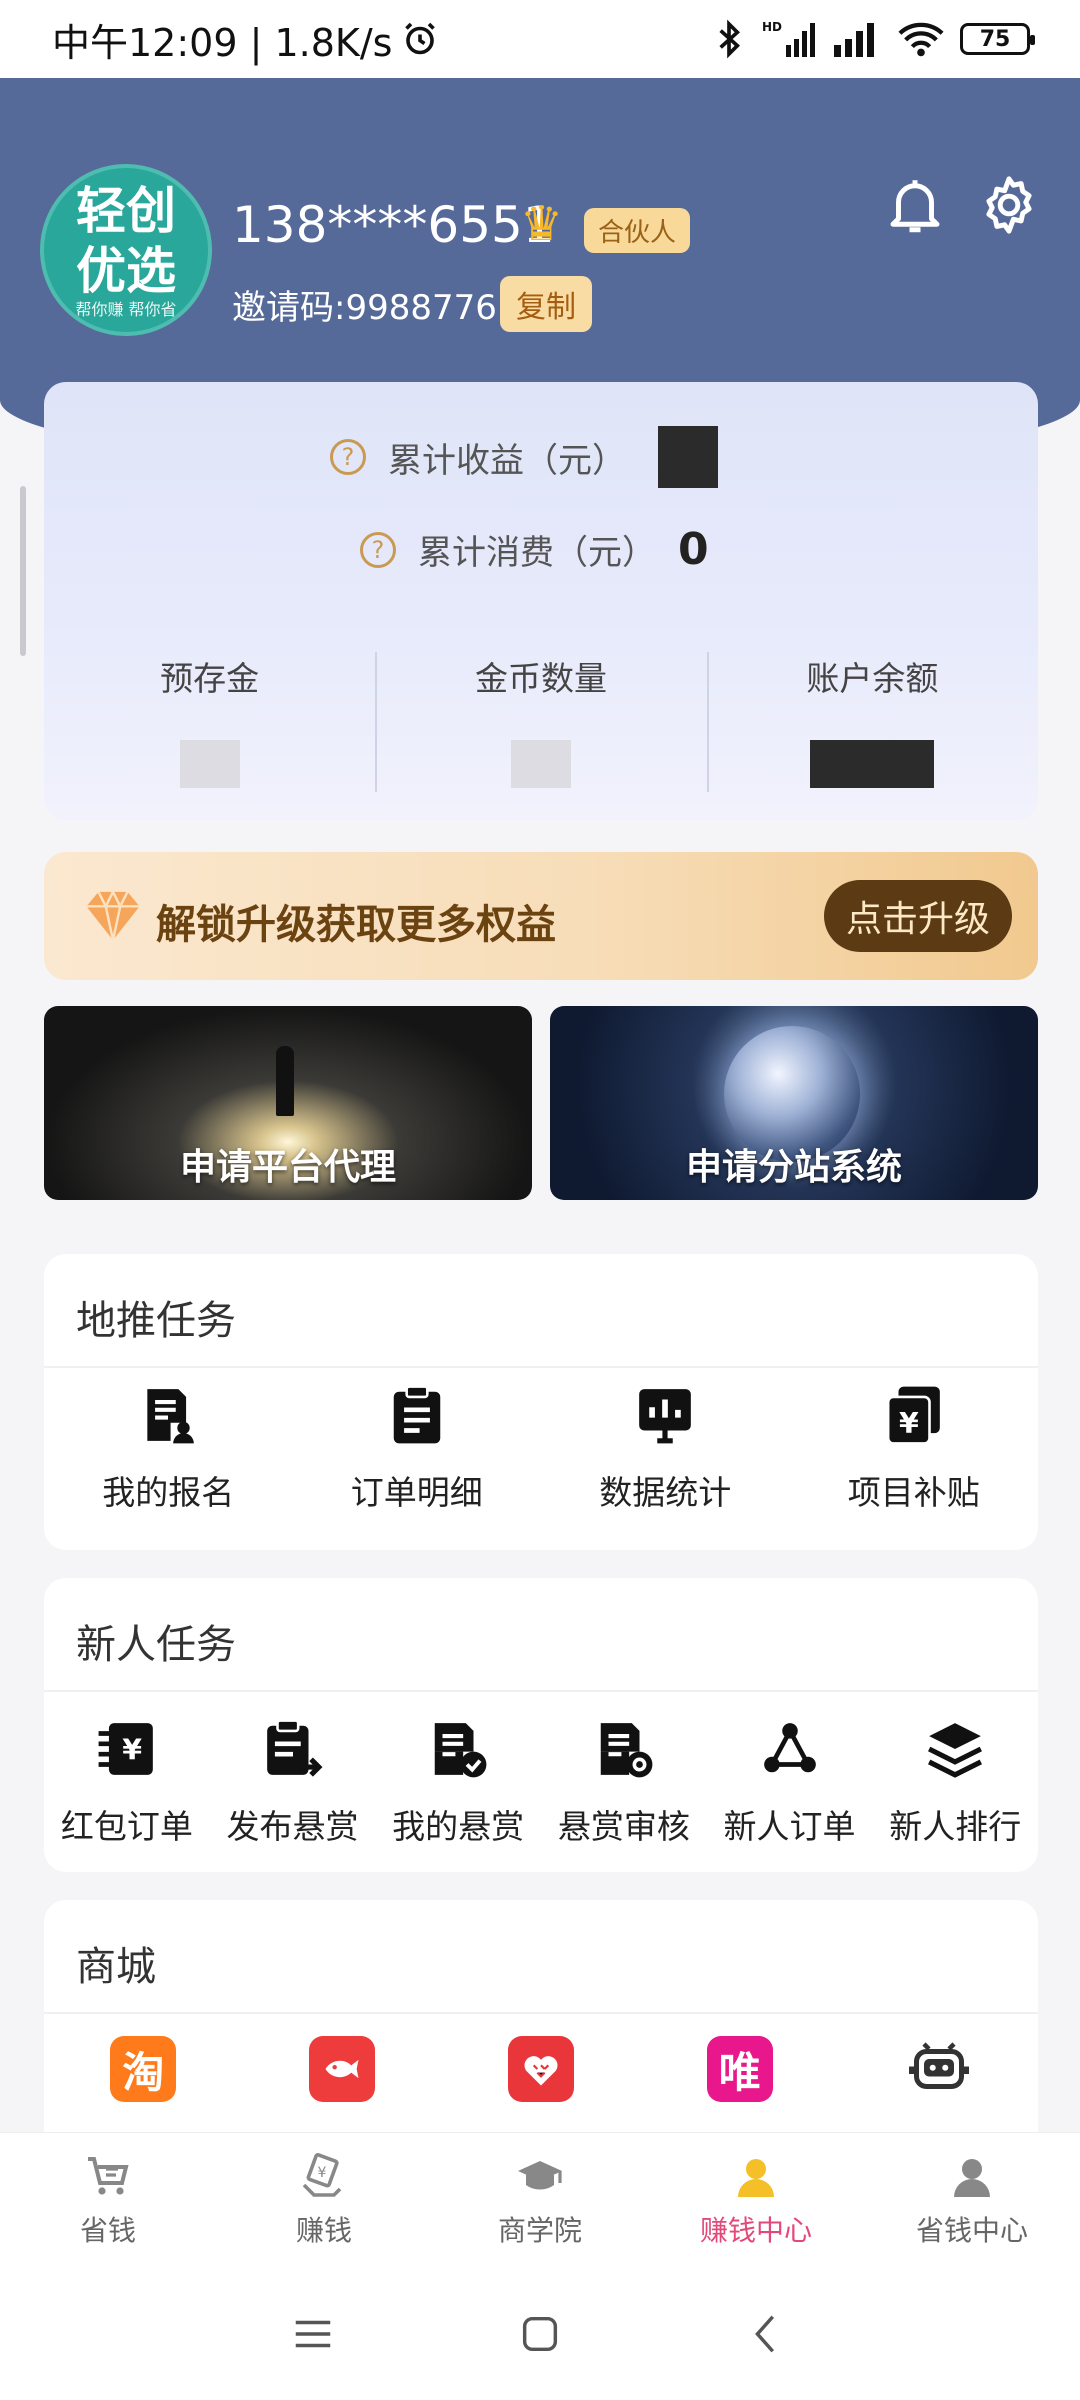  I want to click on status-time: 中午12:09 | 1.8K/s, so click(222, 42).